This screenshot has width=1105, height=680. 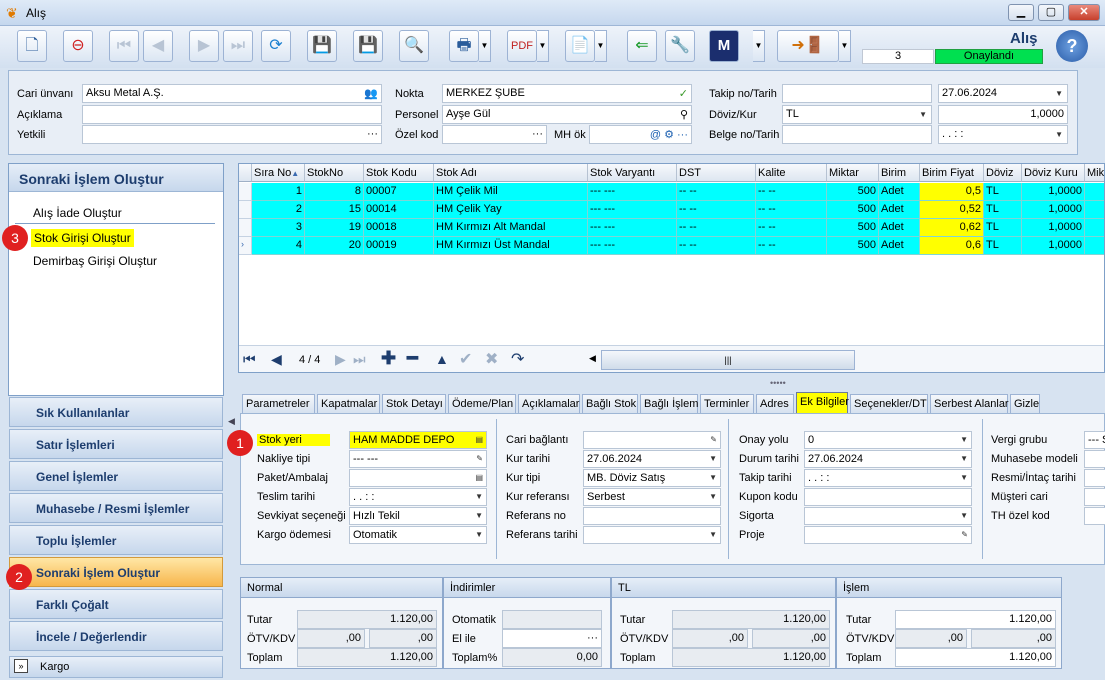 I want to click on sidebar-footer-kargo: » Kargo, so click(x=116, y=667).